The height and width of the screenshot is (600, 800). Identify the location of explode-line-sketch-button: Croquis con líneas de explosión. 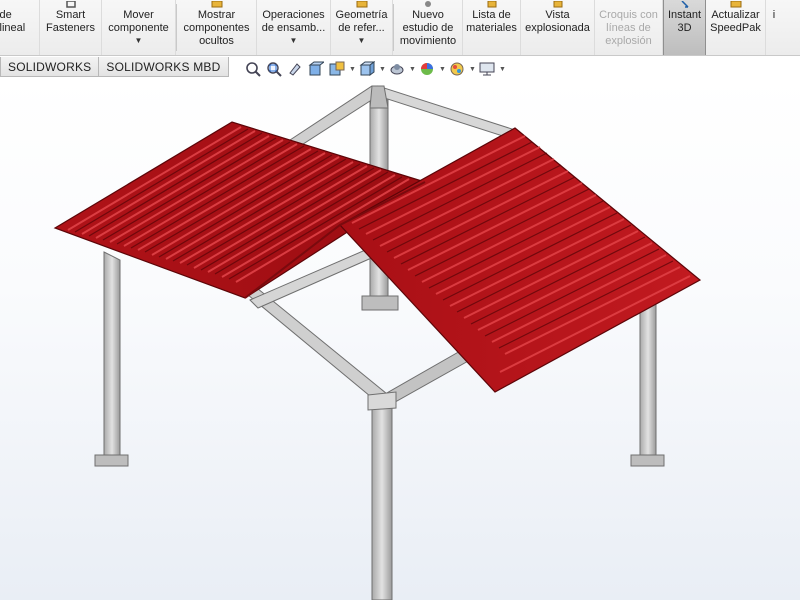
(629, 27).